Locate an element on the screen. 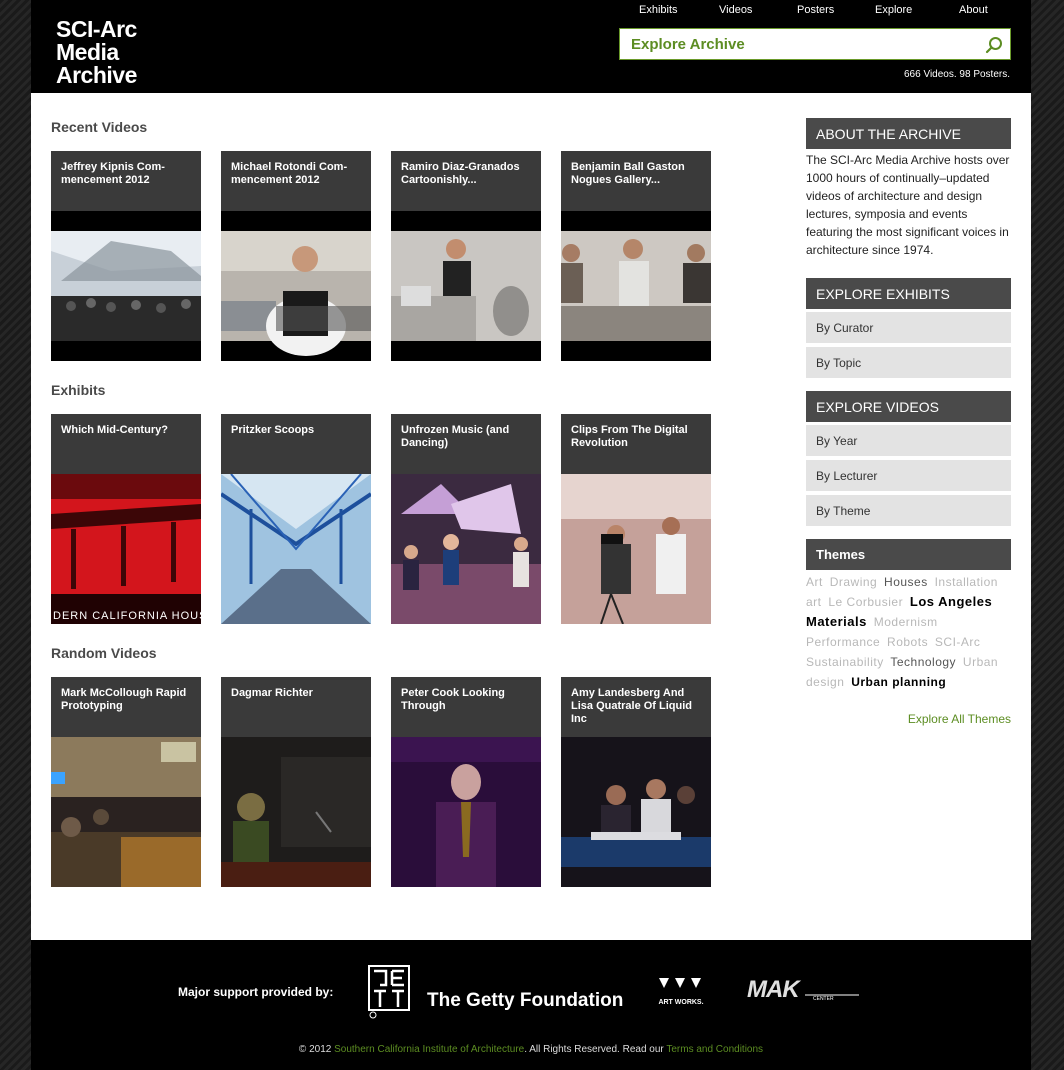 The image size is (1064, 1070). logo-line-1: SCI-Arc is located at coordinates (96, 29).